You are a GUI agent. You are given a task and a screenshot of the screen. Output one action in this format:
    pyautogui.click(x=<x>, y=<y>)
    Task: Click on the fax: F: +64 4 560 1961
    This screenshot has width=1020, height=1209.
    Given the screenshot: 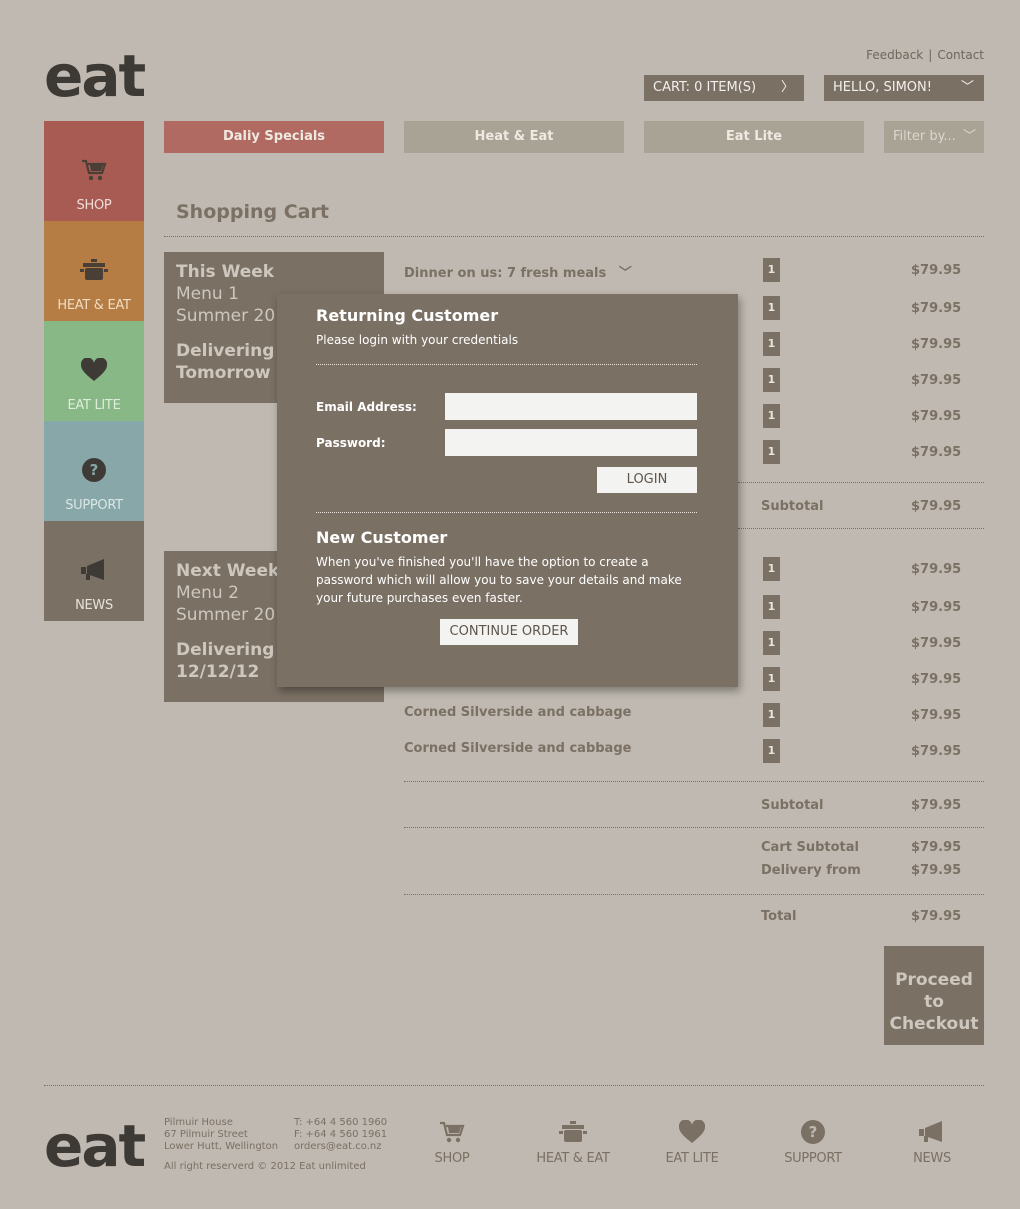 What is the action you would take?
    pyautogui.click(x=341, y=1134)
    